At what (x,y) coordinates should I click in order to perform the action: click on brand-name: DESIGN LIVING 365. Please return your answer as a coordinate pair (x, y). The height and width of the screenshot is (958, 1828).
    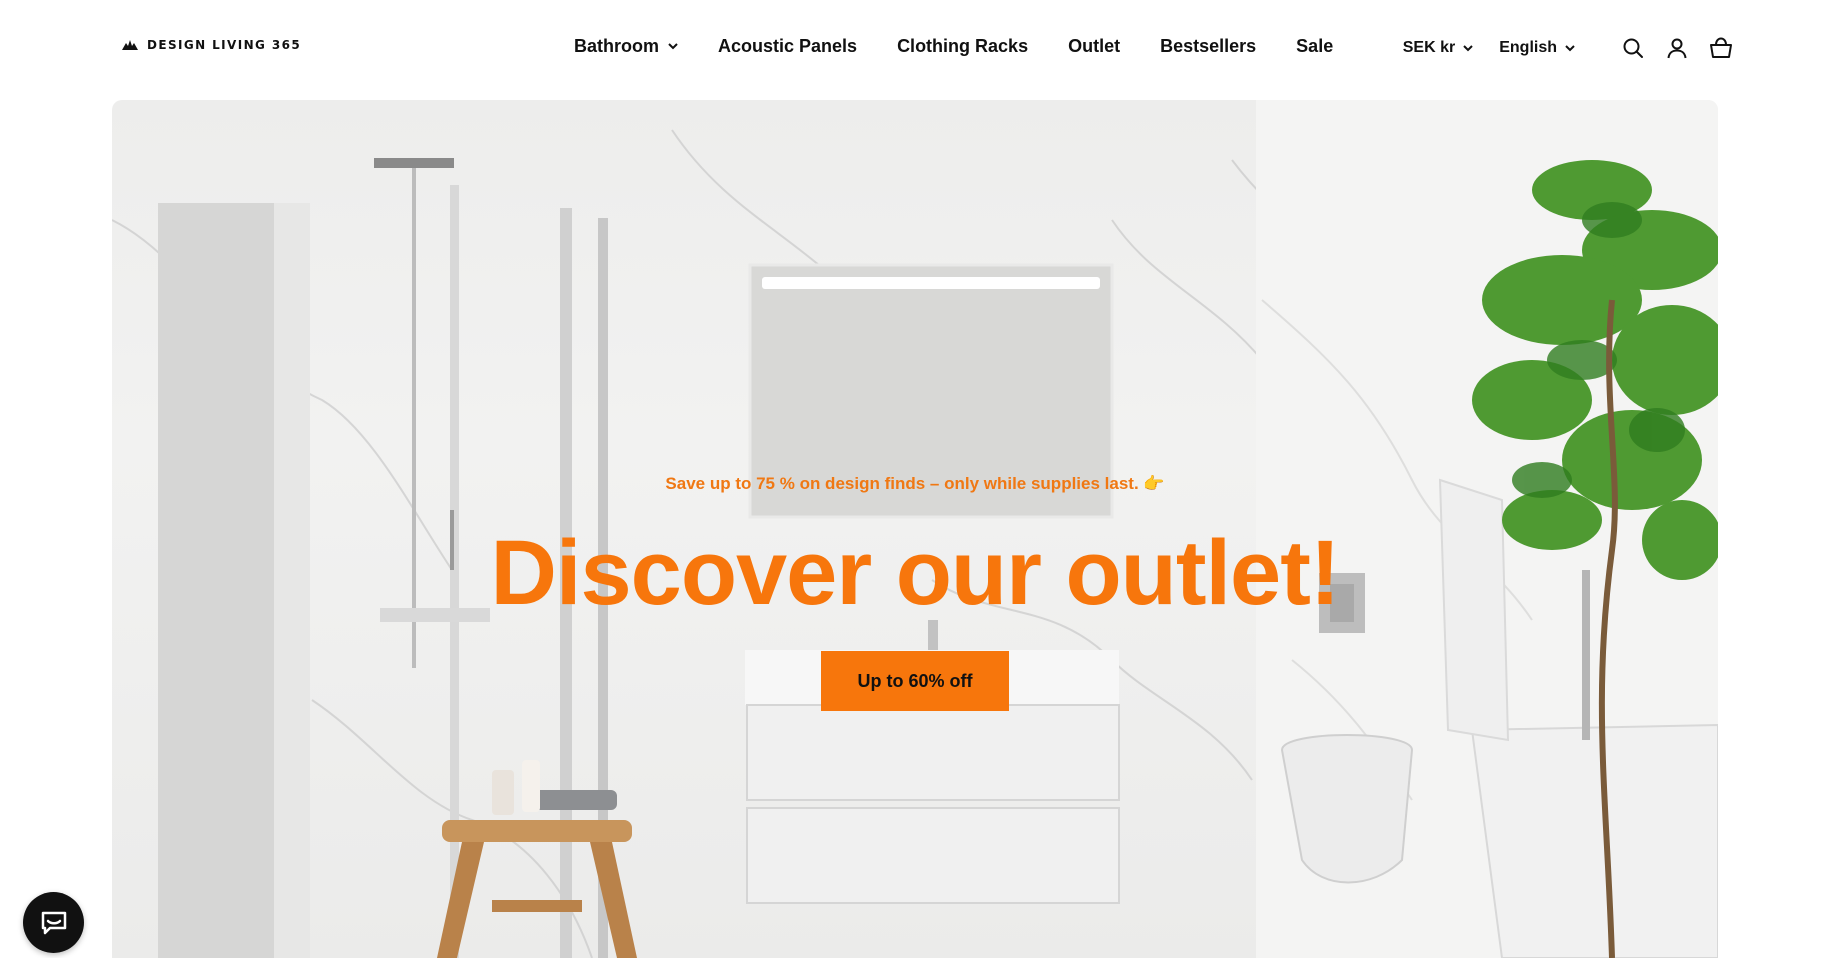
    Looking at the image, I should click on (224, 45).